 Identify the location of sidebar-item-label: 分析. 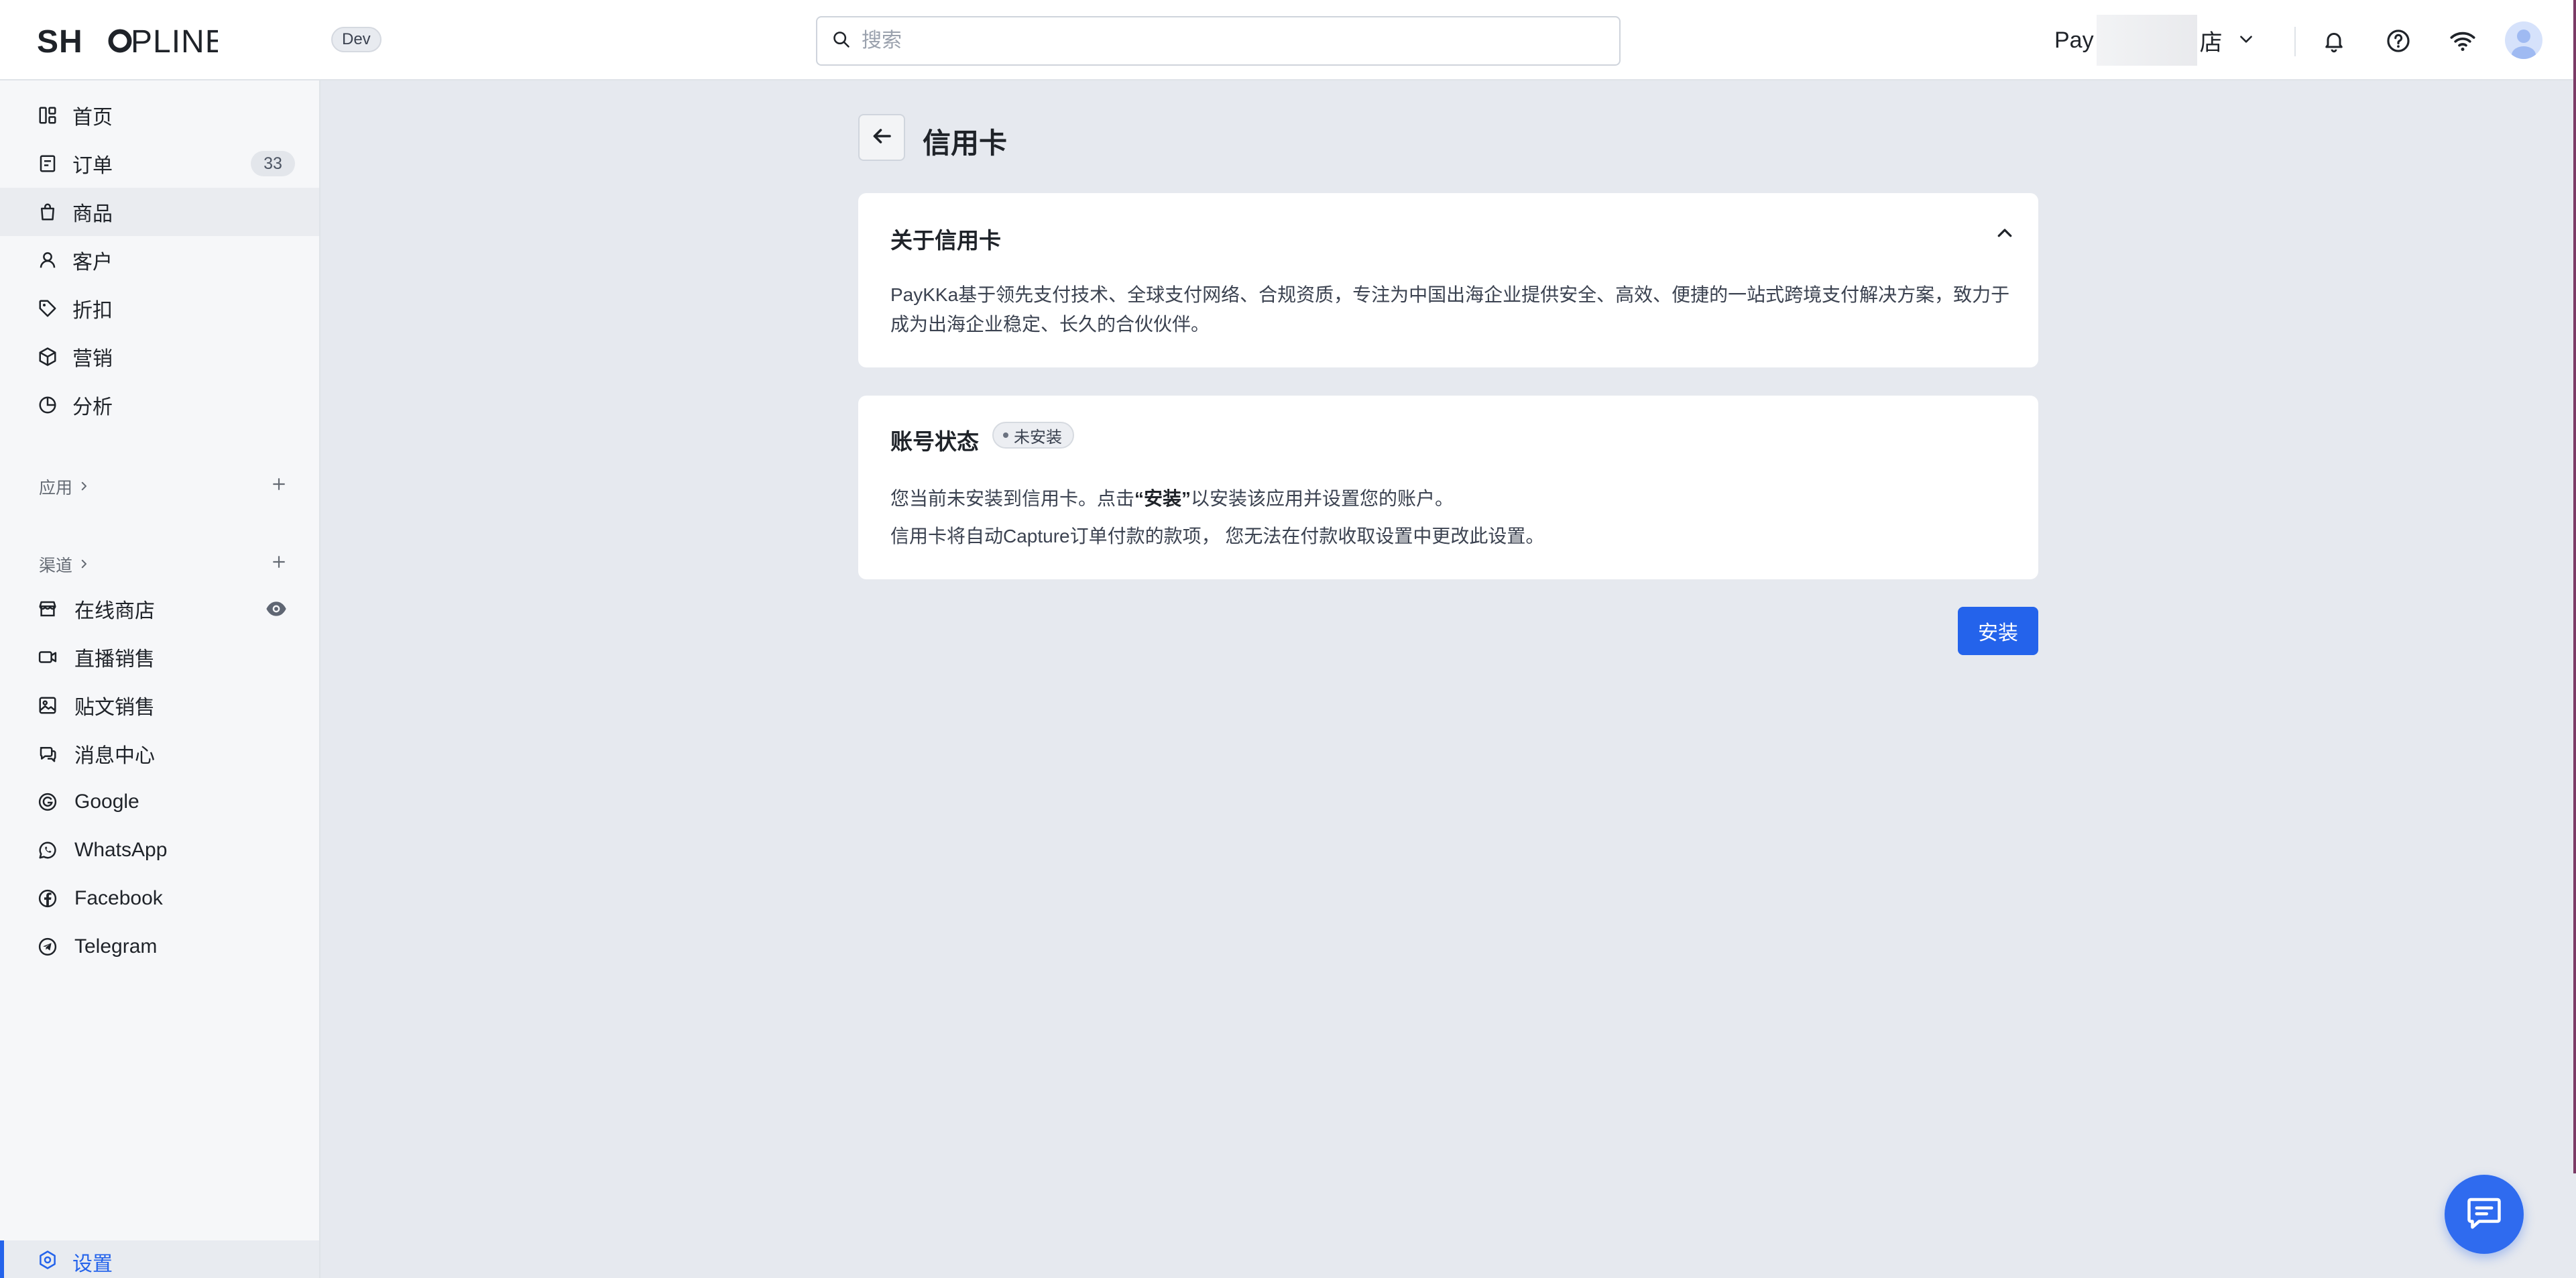
(92, 407).